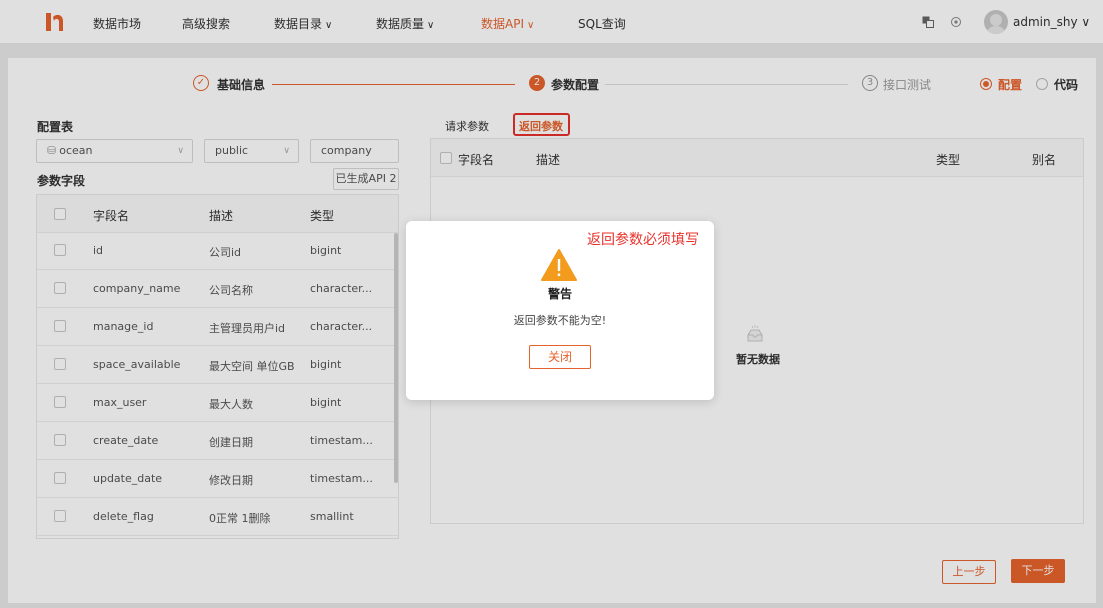  What do you see at coordinates (560, 310) in the screenshot?
I see `warning-dialog: 返回参数必须填写 警告 返回参数不能为空! 关闭` at bounding box center [560, 310].